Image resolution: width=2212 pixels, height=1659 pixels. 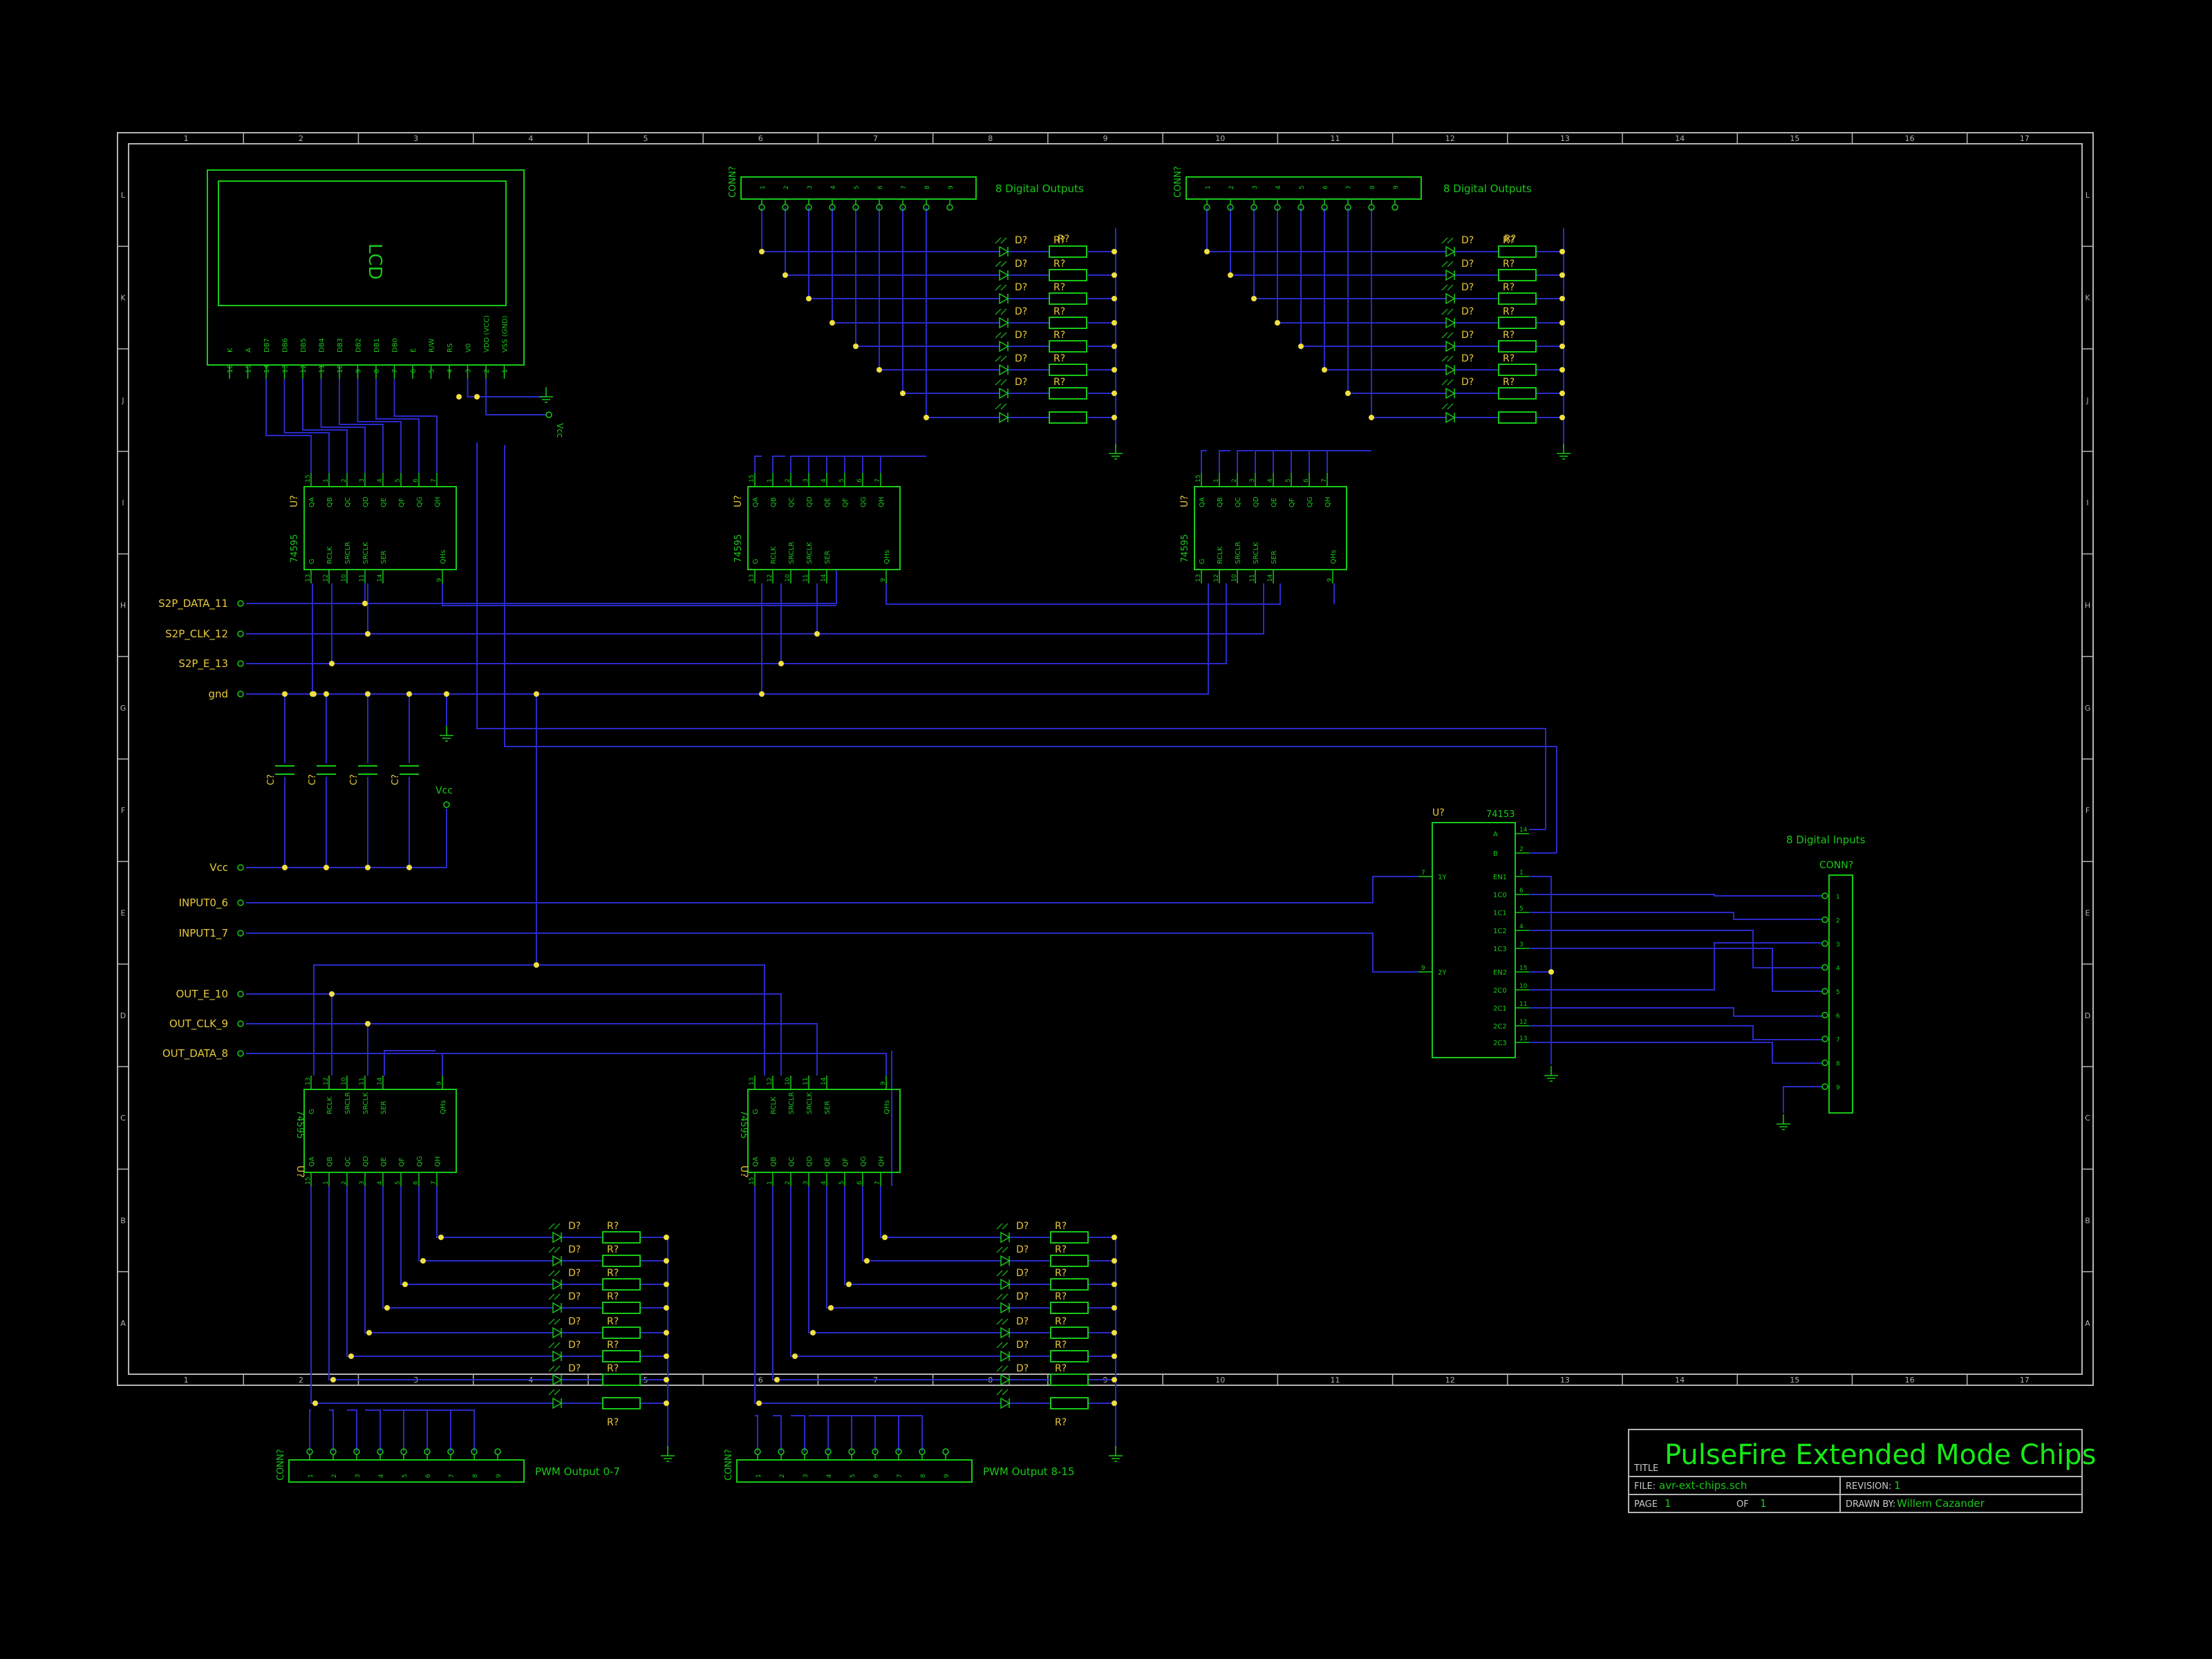 I want to click on pin-number: 3, so click(x=1252, y=480).